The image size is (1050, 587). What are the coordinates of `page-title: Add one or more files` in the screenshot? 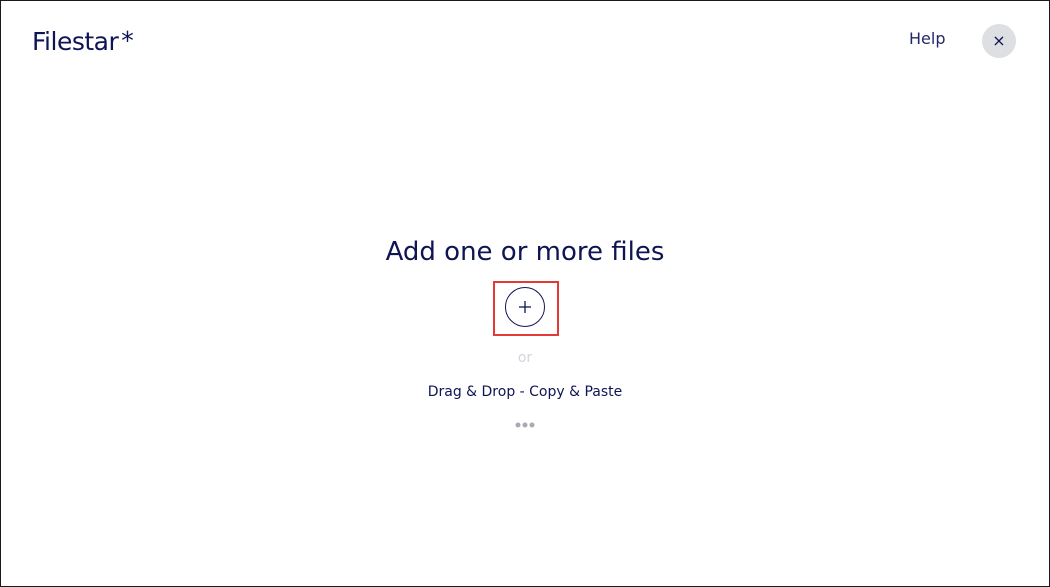 It's located at (525, 252).